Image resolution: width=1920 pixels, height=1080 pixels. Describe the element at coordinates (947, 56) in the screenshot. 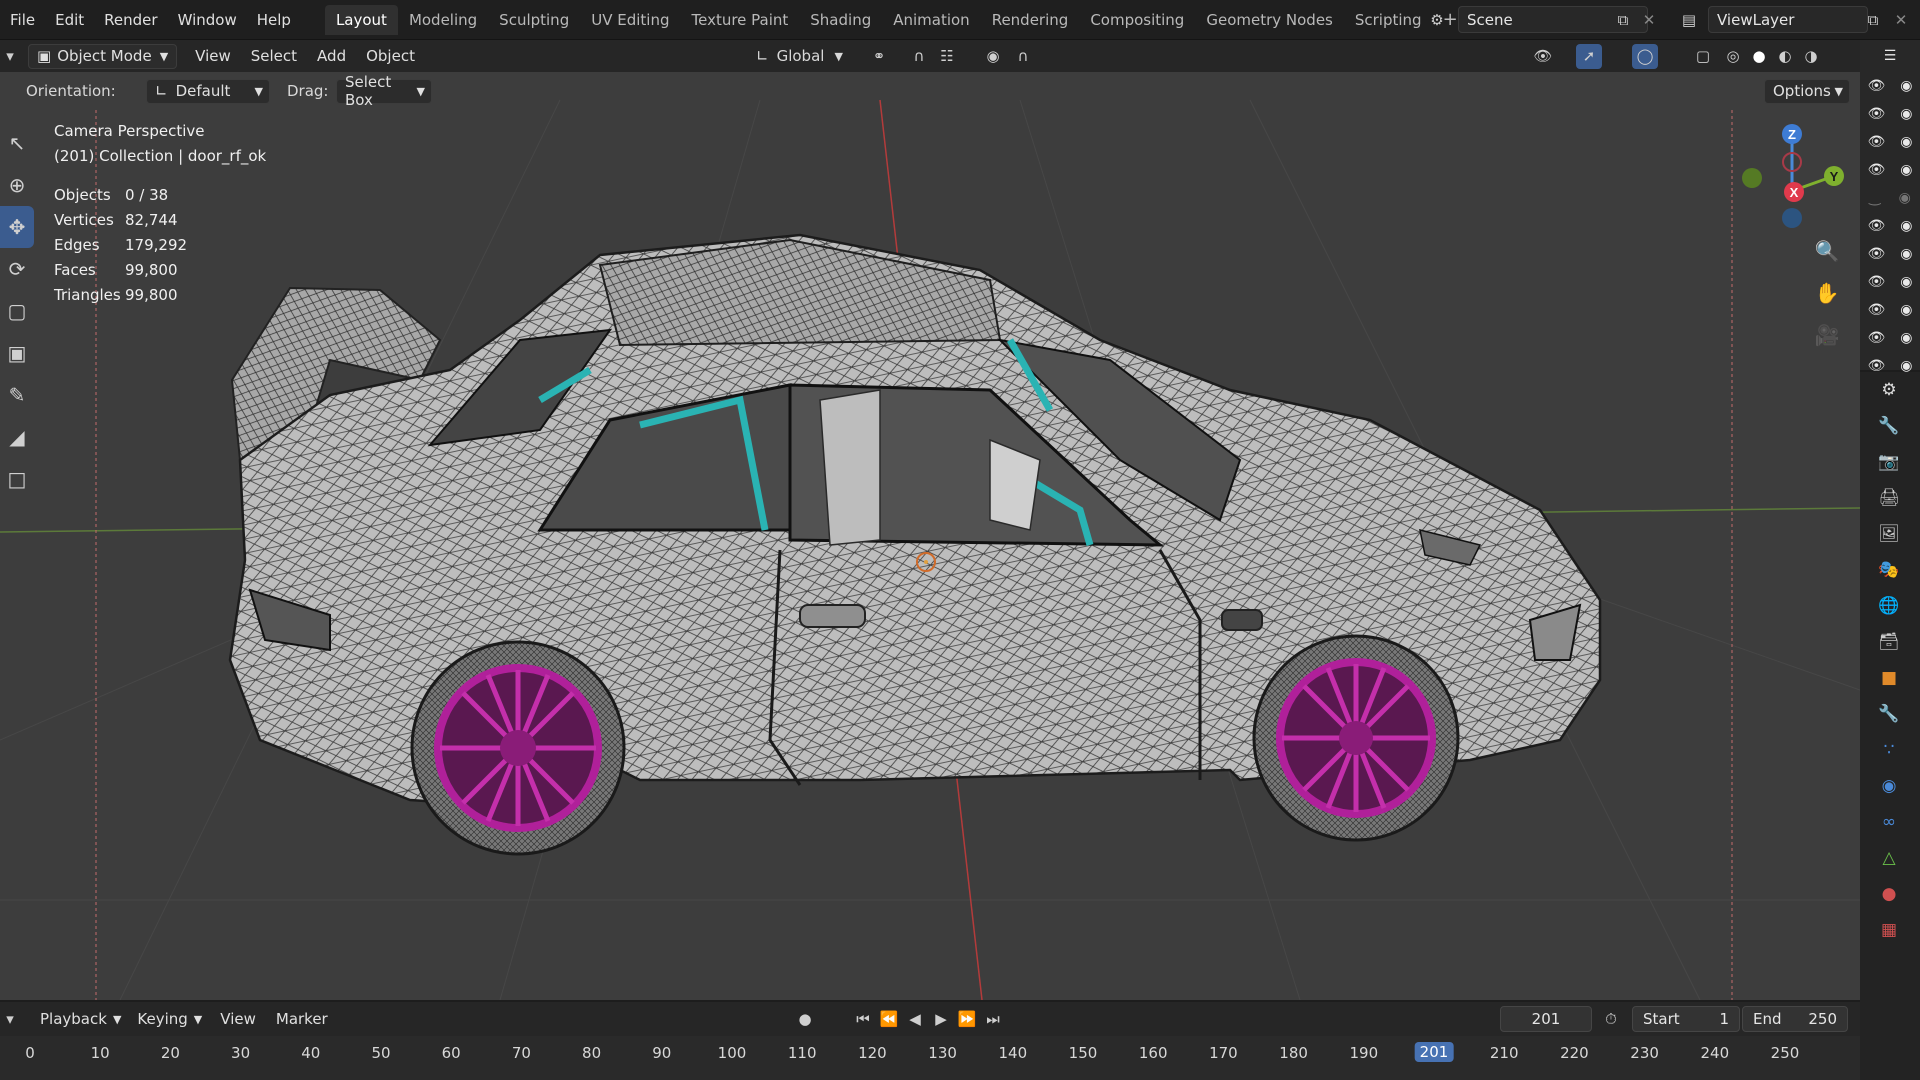

I see `snap-target-icon: ☷` at that location.